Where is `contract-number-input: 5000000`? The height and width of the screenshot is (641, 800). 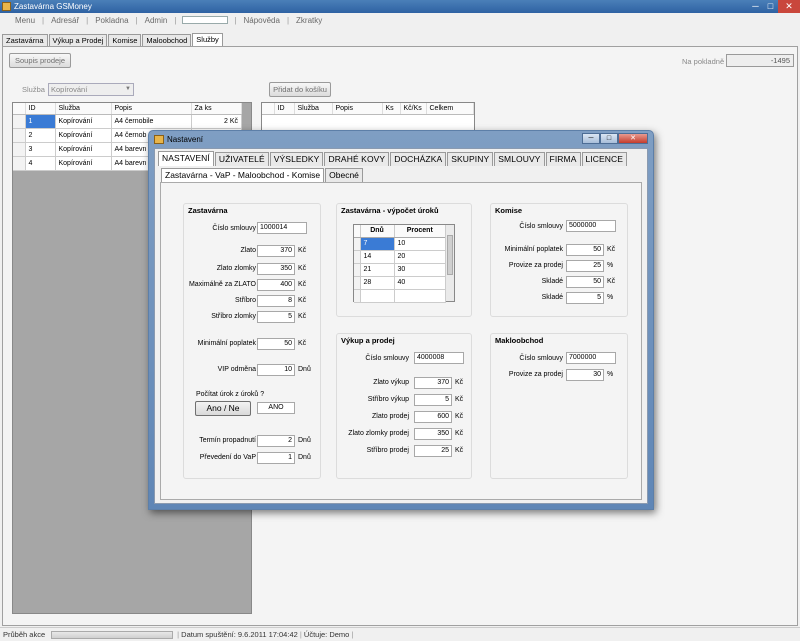
contract-number-input: 5000000 is located at coordinates (591, 226).